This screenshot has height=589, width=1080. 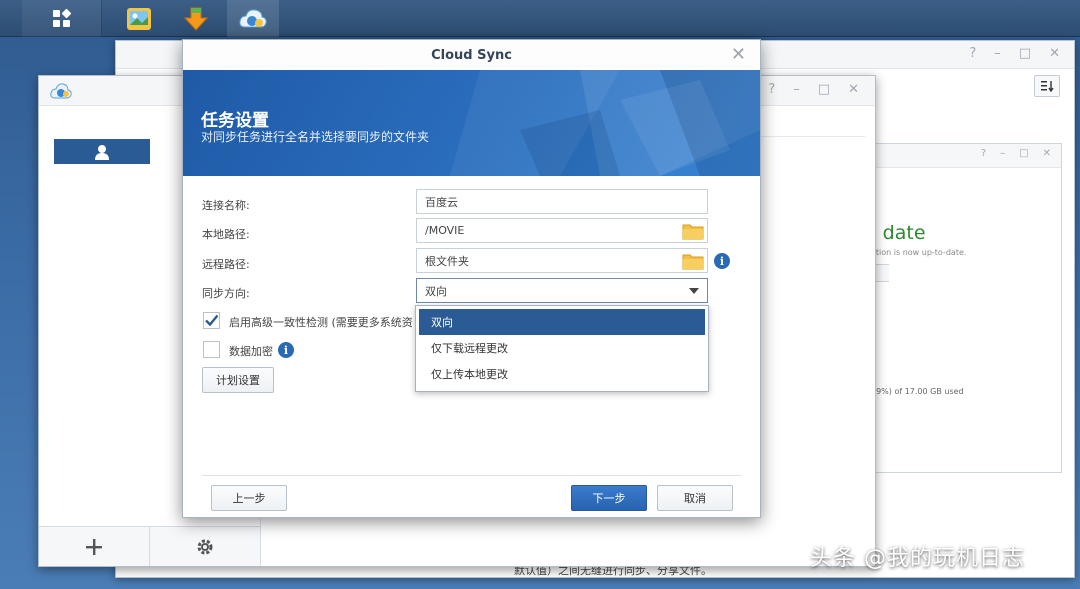 What do you see at coordinates (562, 322) in the screenshot?
I see `dropdown-option-bidirectional: 双向` at bounding box center [562, 322].